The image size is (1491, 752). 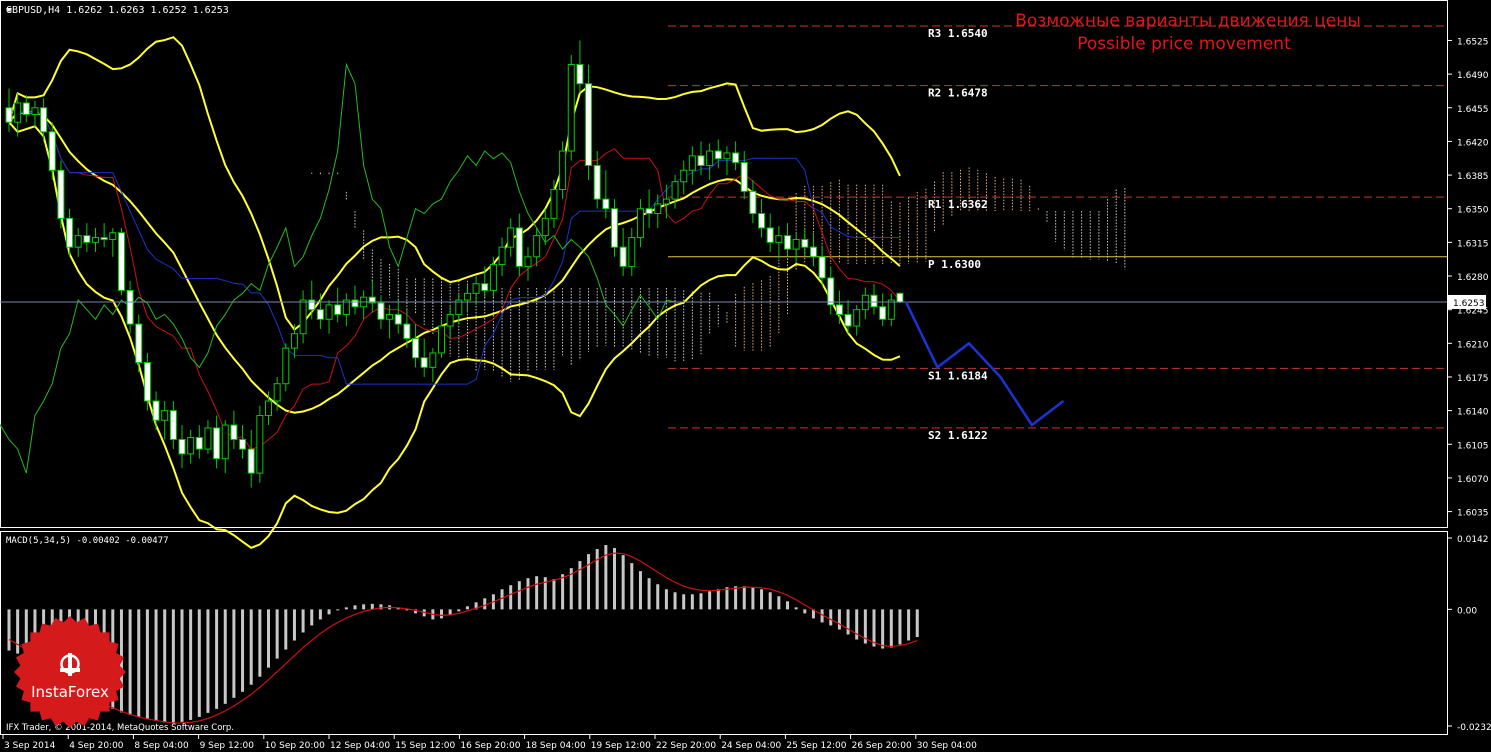 What do you see at coordinates (1473, 110) in the screenshot?
I see `y-tick-label: 1.6455` at bounding box center [1473, 110].